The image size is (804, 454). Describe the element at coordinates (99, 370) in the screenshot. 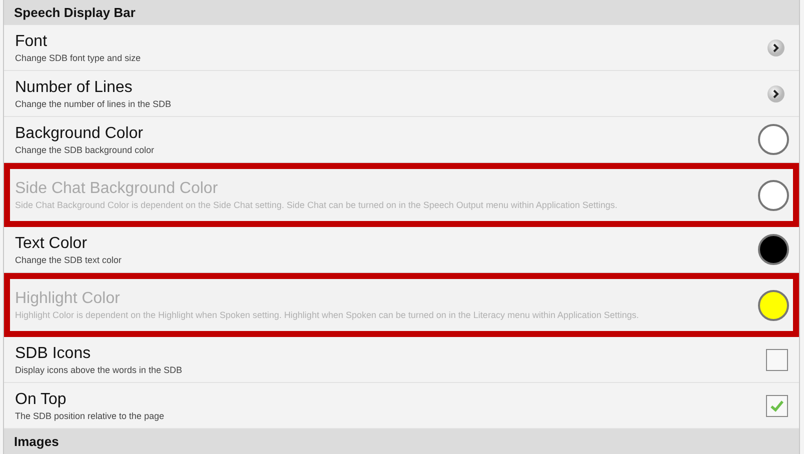

I see `setting-description: Display icons above the words in the SDB` at that location.